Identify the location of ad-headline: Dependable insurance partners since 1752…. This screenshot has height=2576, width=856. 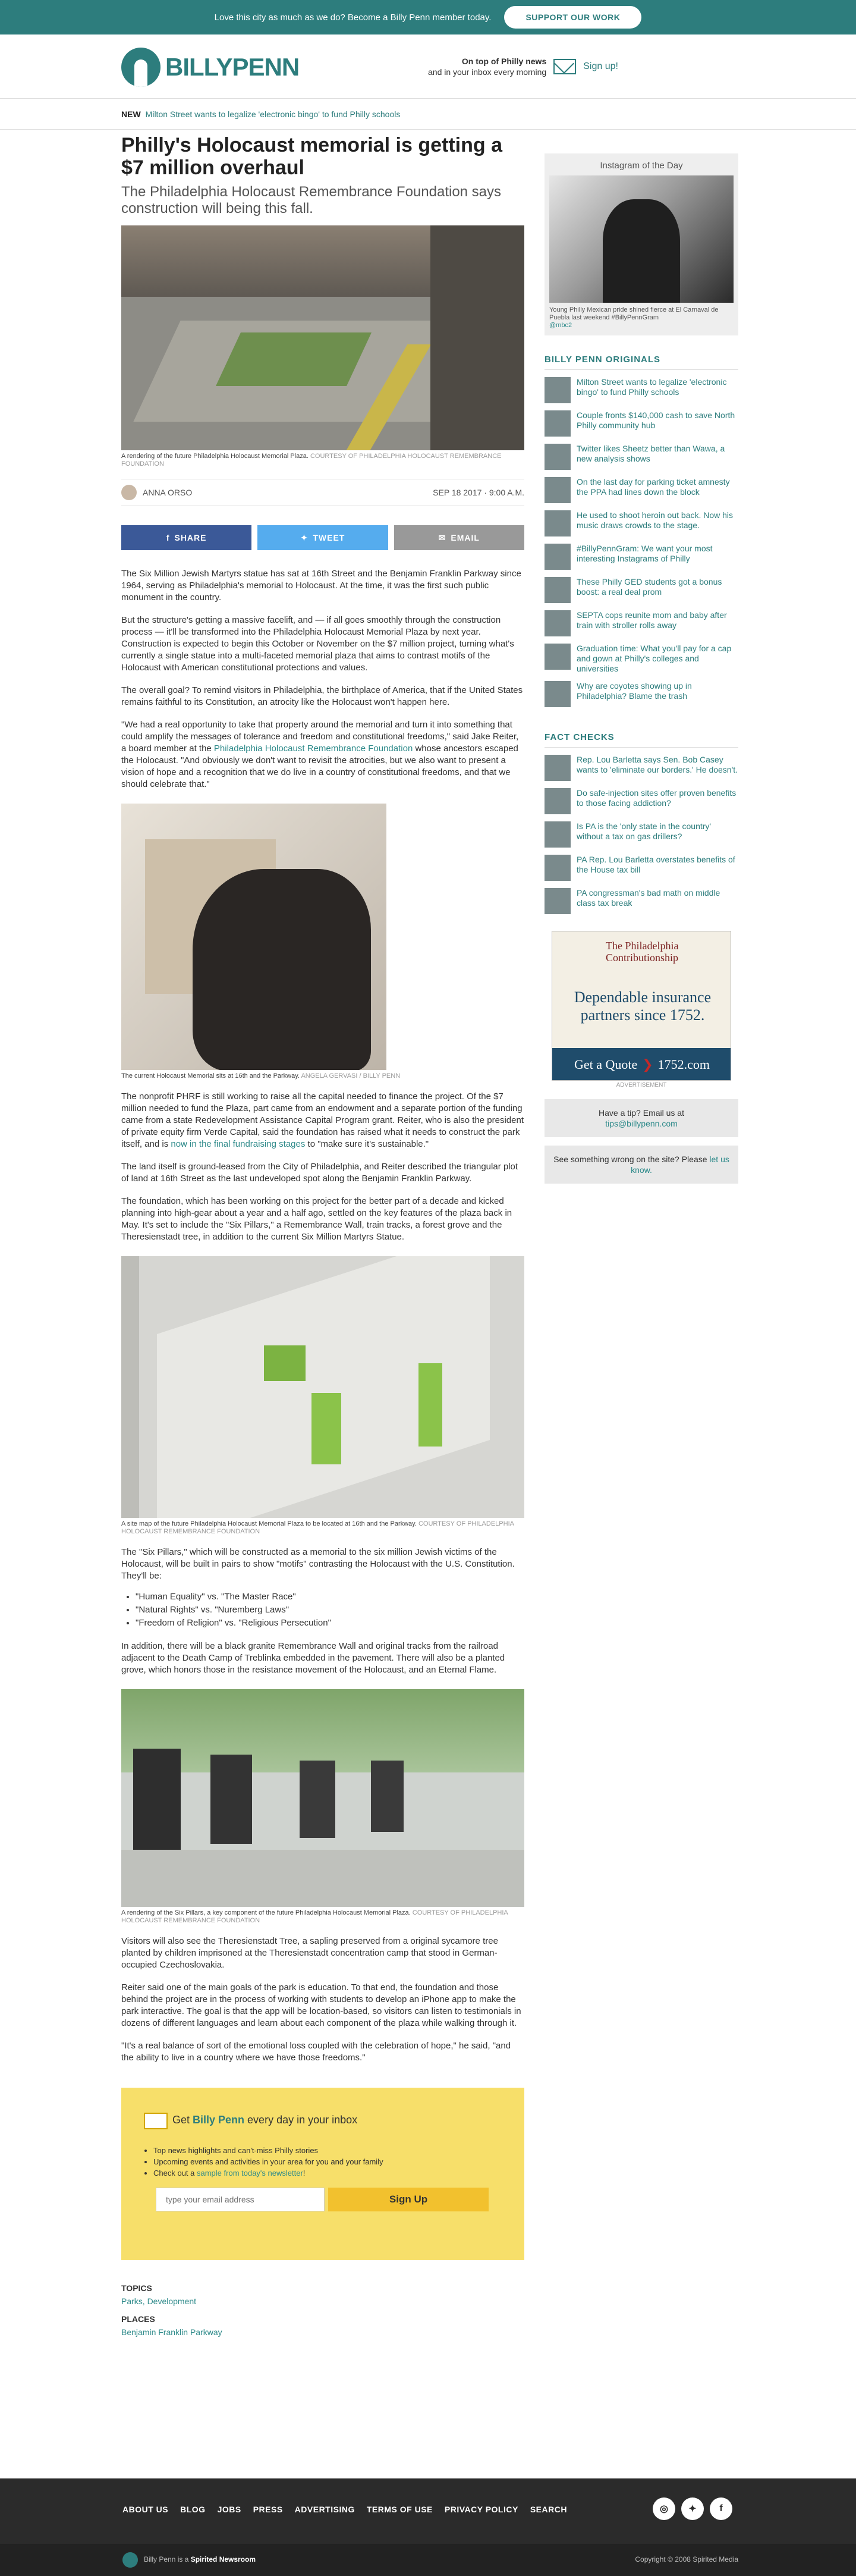
(643, 1006).